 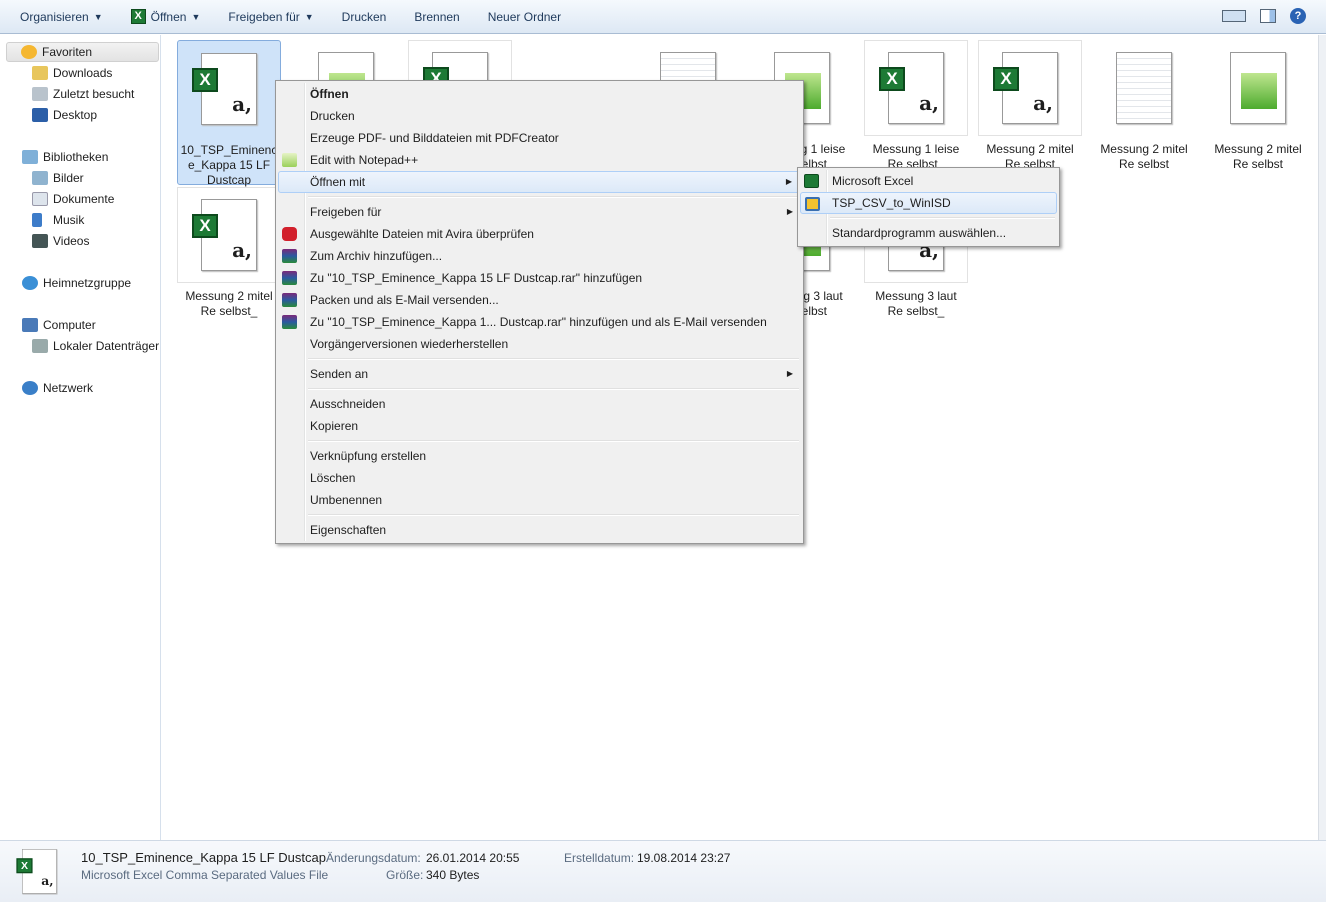 I want to click on excel-icon, so click(x=811, y=181).